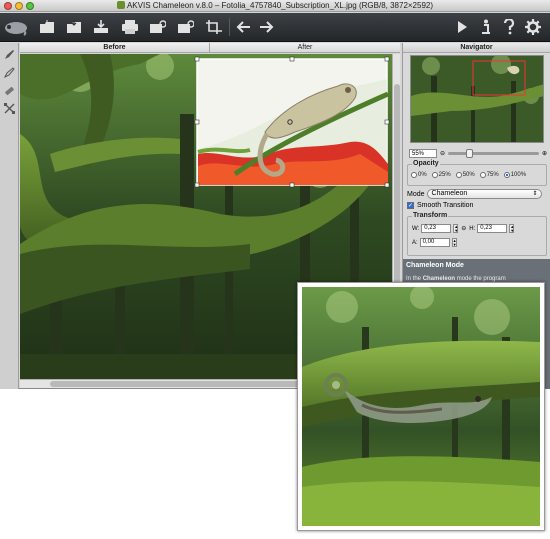  Describe the element at coordinates (436, 228) in the screenshot. I see `width-field: 0,23` at that location.